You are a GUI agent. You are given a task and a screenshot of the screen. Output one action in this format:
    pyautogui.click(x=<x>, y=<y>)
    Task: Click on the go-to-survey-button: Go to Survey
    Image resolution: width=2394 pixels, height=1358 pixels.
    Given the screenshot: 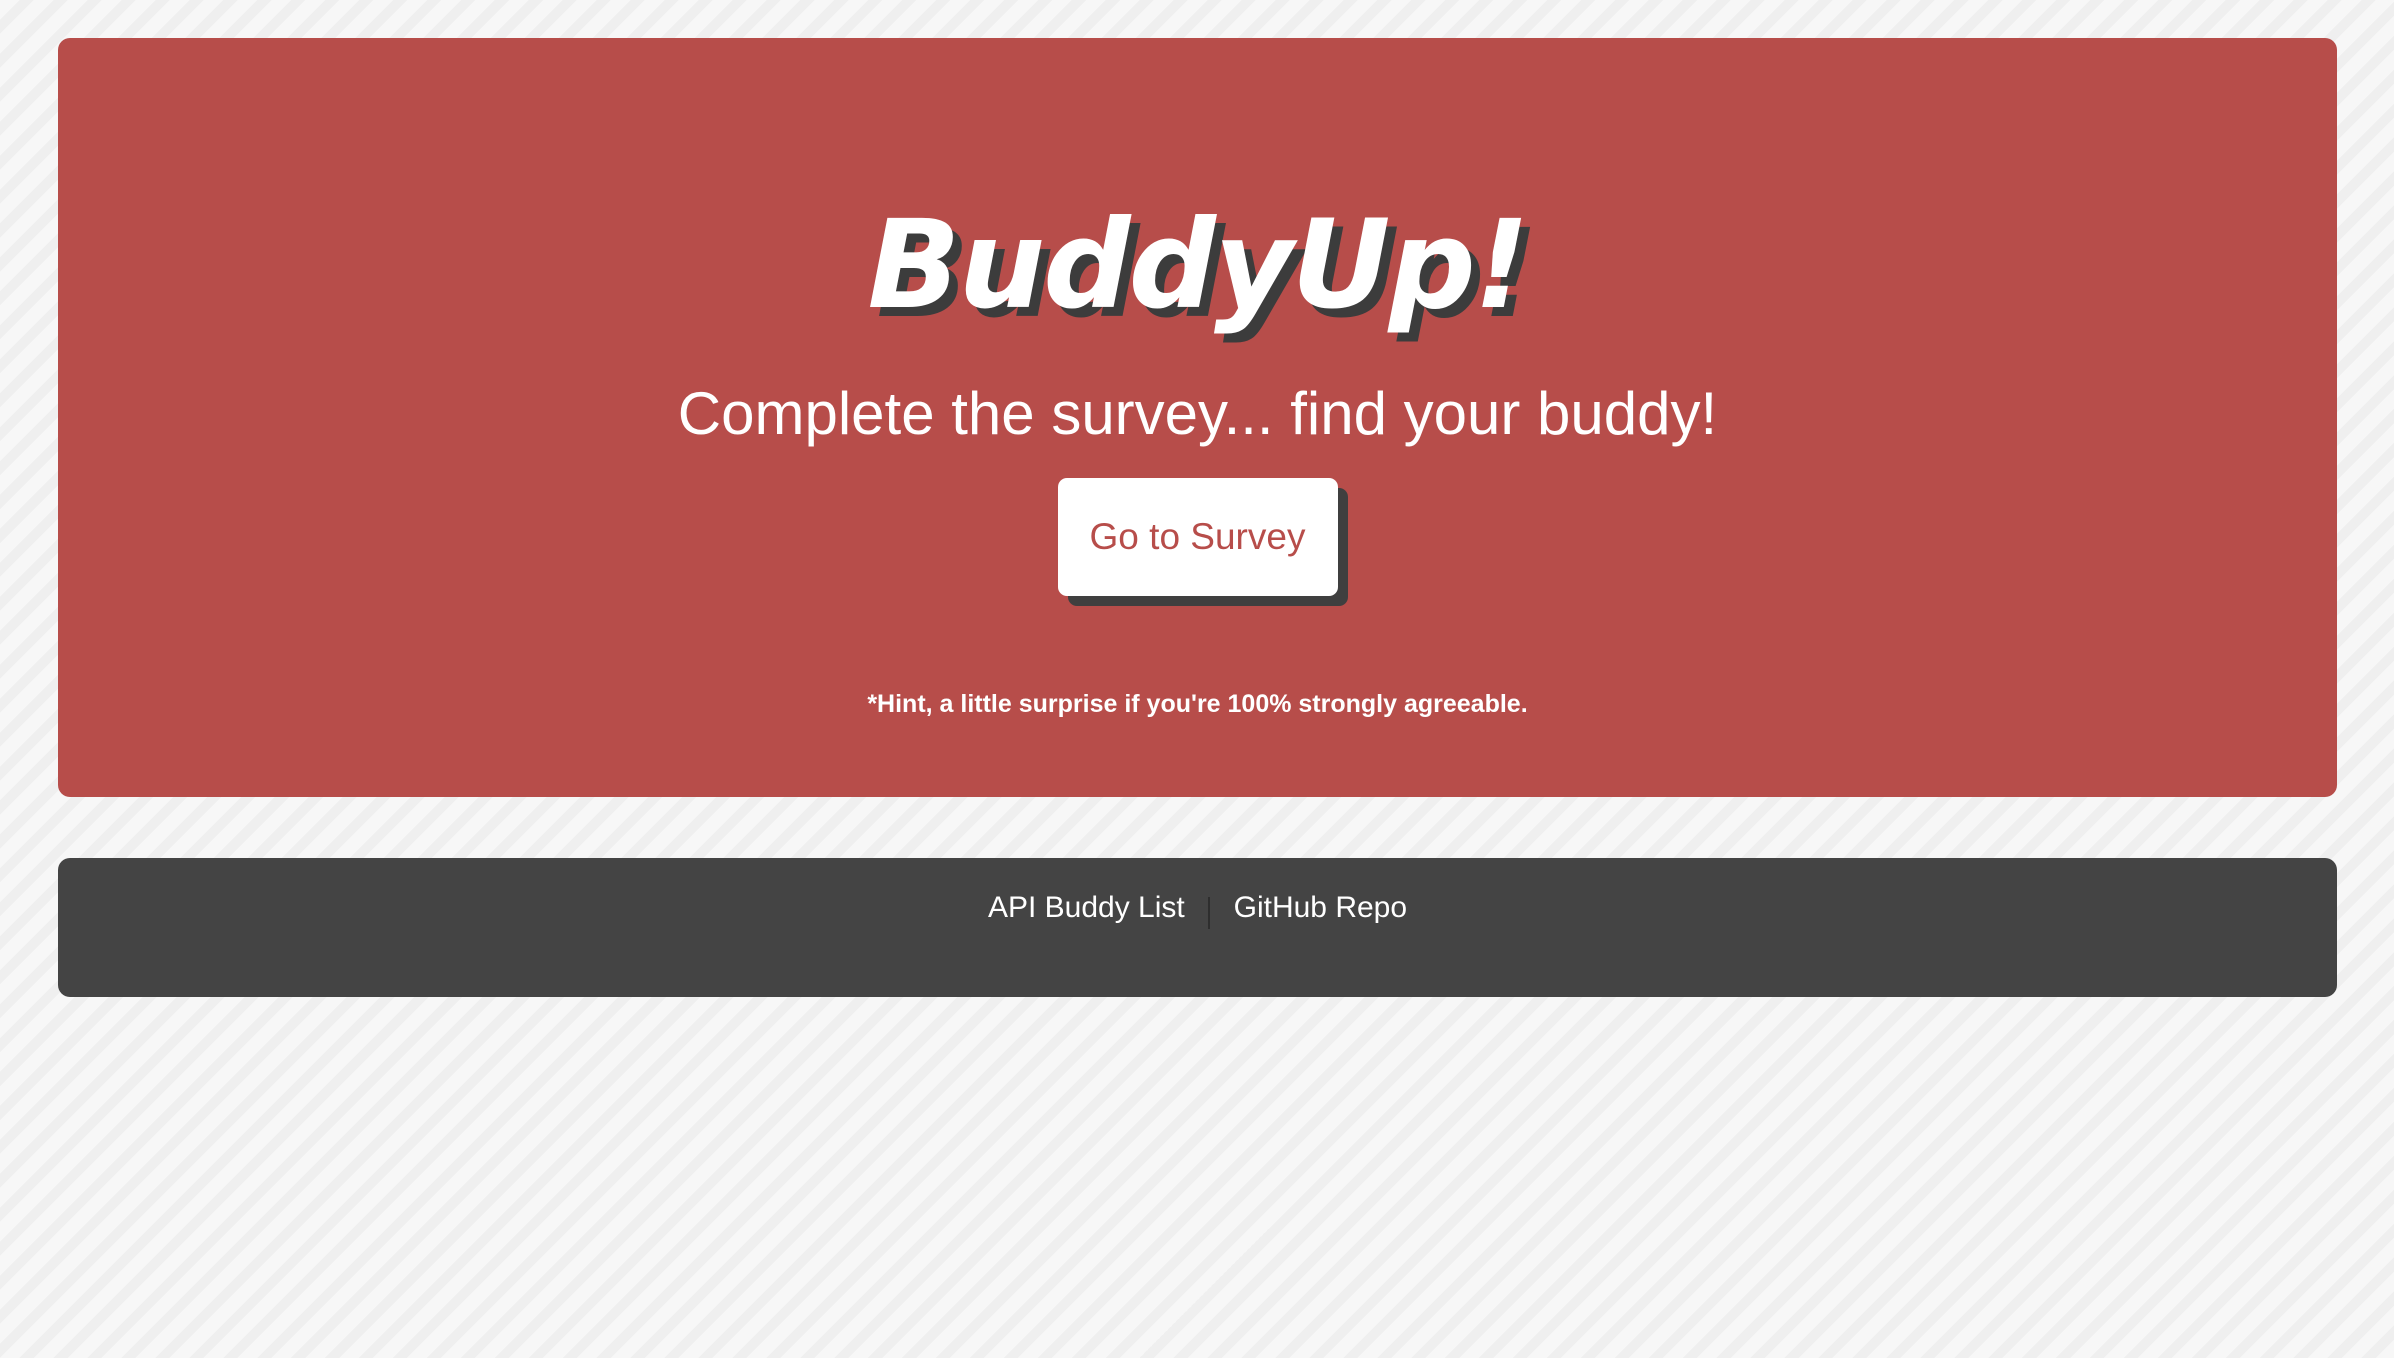 What is the action you would take?
    pyautogui.click(x=1197, y=537)
    